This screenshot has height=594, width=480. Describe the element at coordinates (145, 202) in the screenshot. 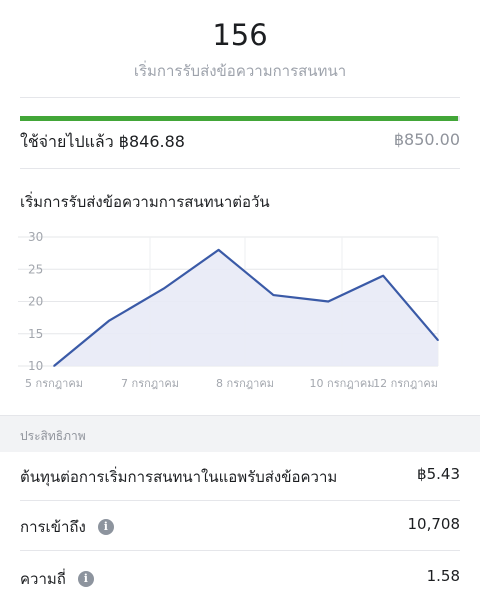

I see `chart-title: เริ่มการรับส่งข้อความการสนทนาต่อวัน` at that location.